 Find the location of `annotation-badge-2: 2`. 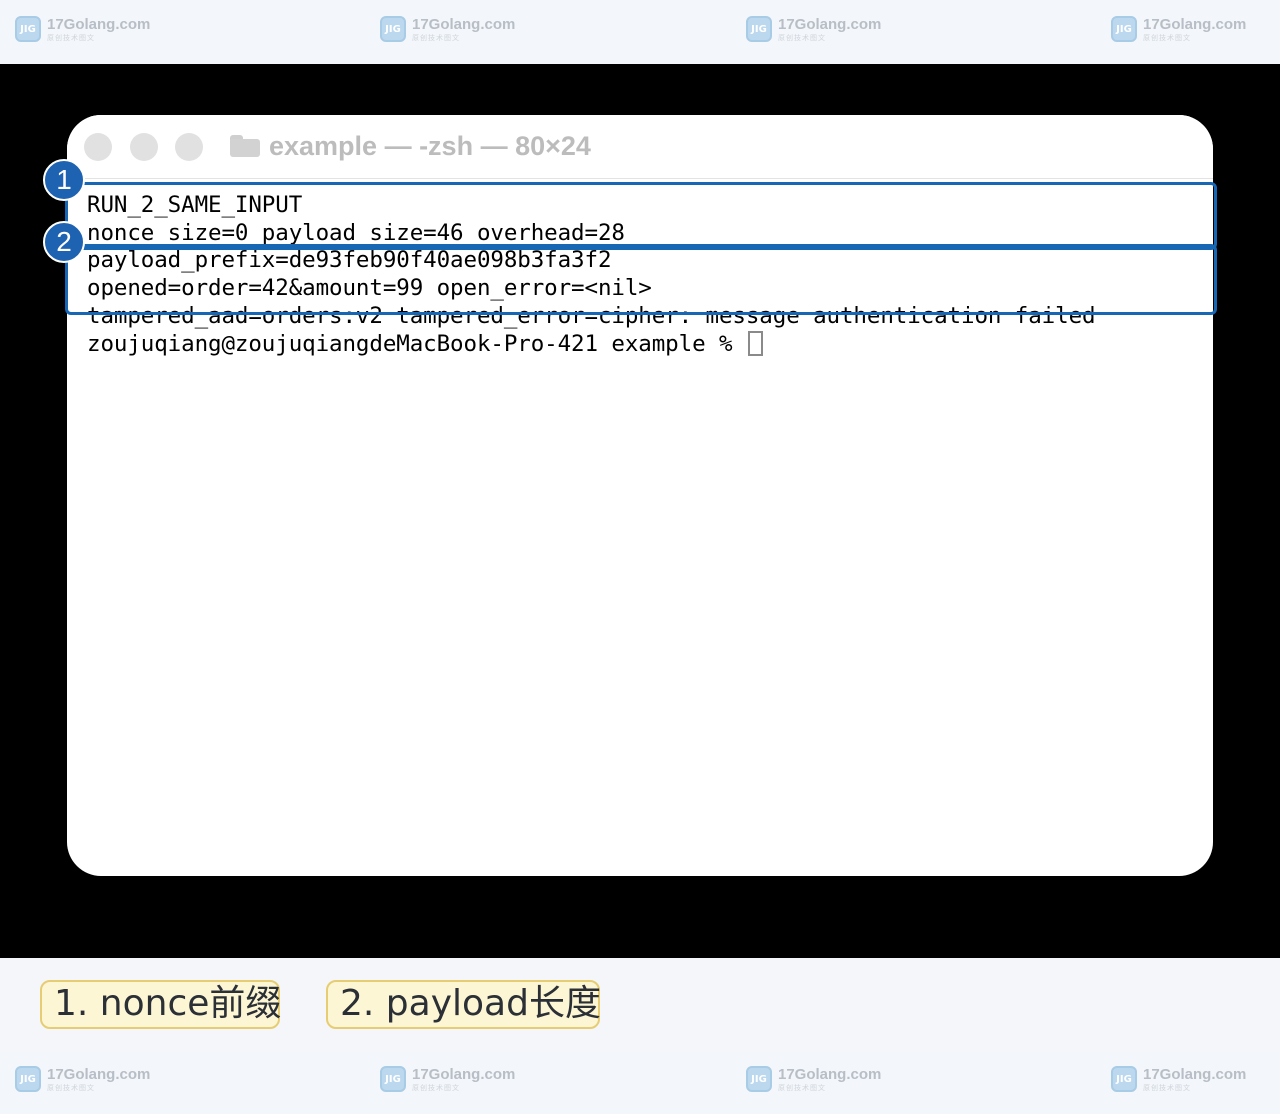

annotation-badge-2: 2 is located at coordinates (64, 242).